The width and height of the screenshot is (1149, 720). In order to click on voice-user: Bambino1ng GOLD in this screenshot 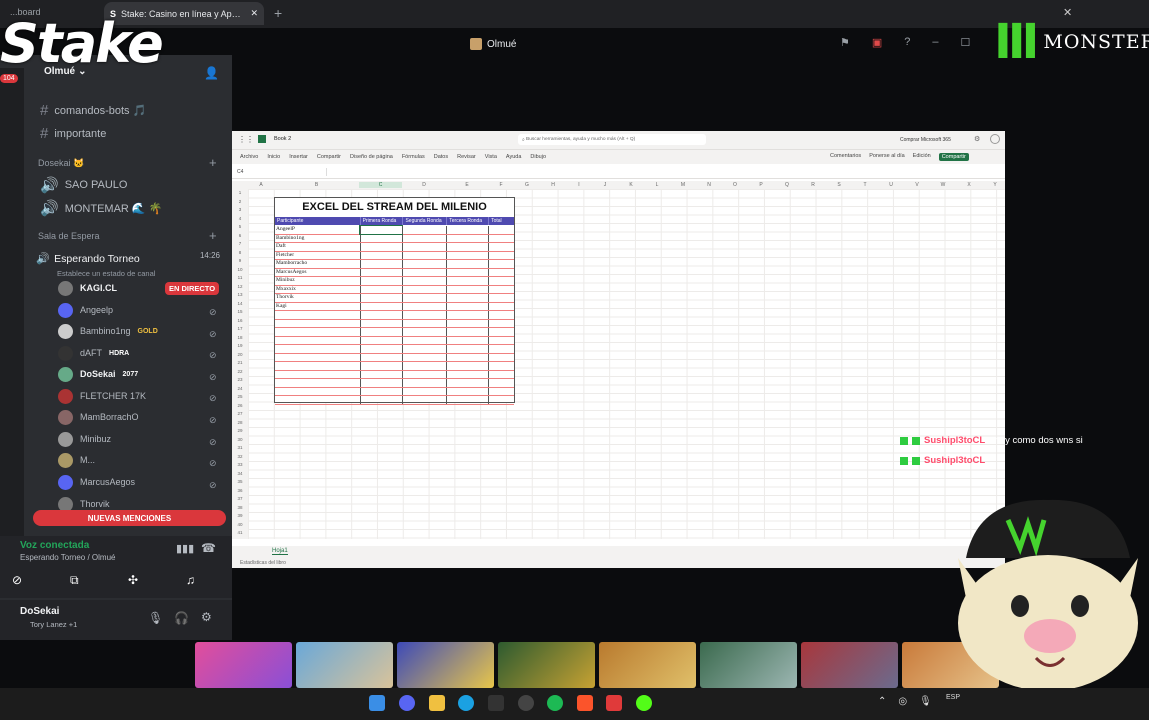, I will do `click(108, 331)`.